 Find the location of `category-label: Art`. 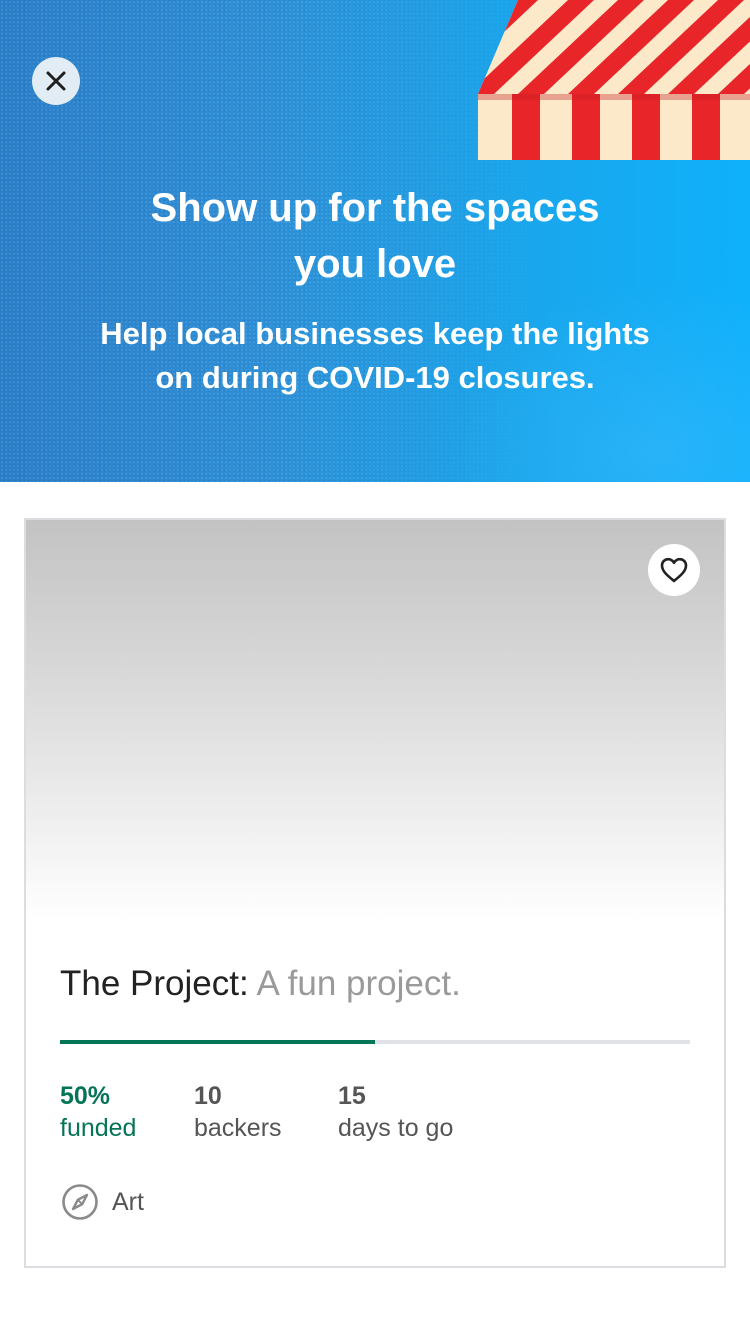

category-label: Art is located at coordinates (128, 1201).